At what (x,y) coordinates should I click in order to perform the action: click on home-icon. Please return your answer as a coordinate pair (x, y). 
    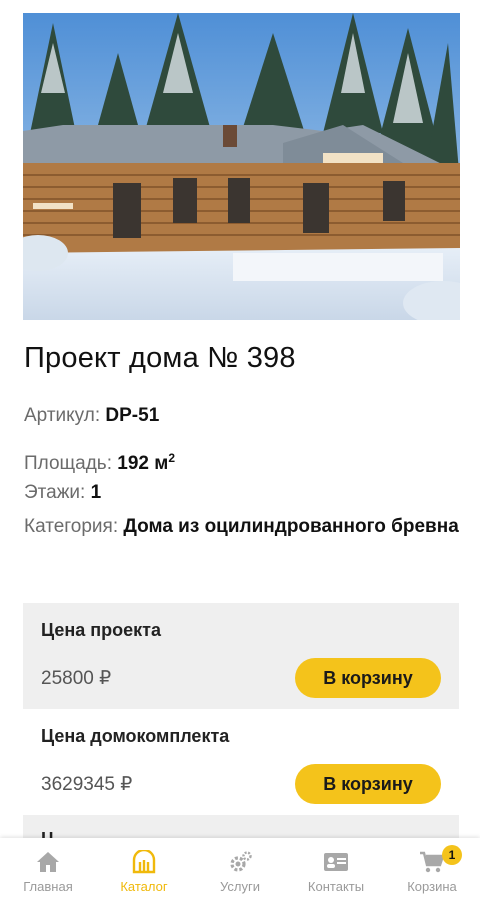
    Looking at the image, I should click on (48, 862).